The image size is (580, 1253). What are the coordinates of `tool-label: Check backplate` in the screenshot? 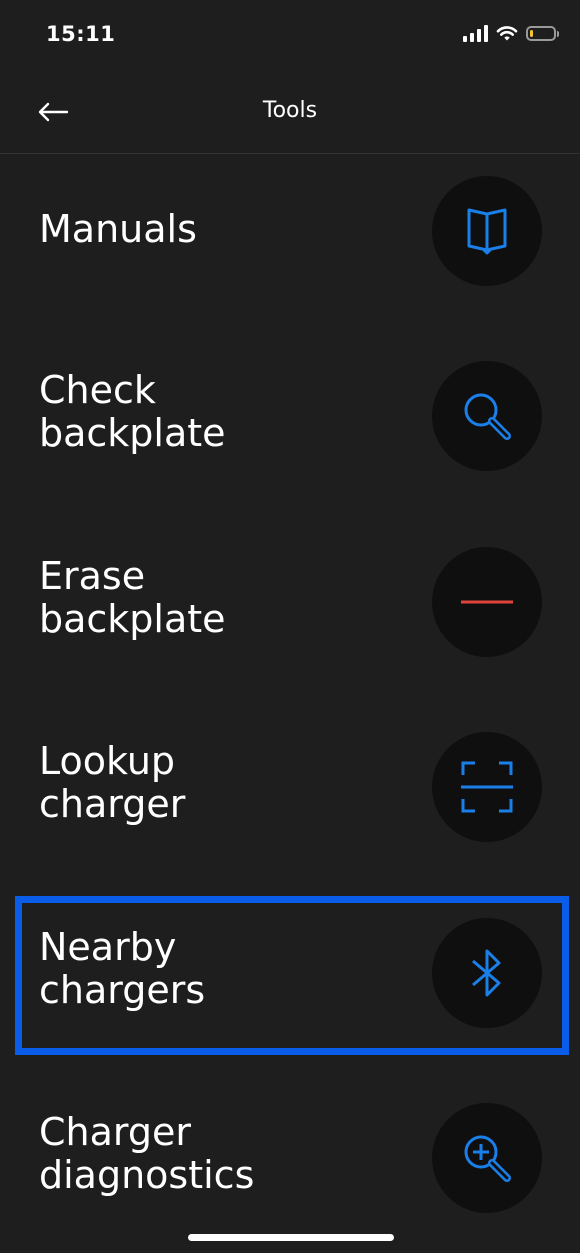 It's located at (132, 411).